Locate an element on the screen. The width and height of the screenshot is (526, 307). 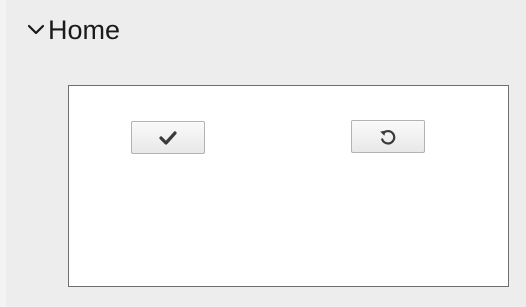
reset-button is located at coordinates (388, 136).